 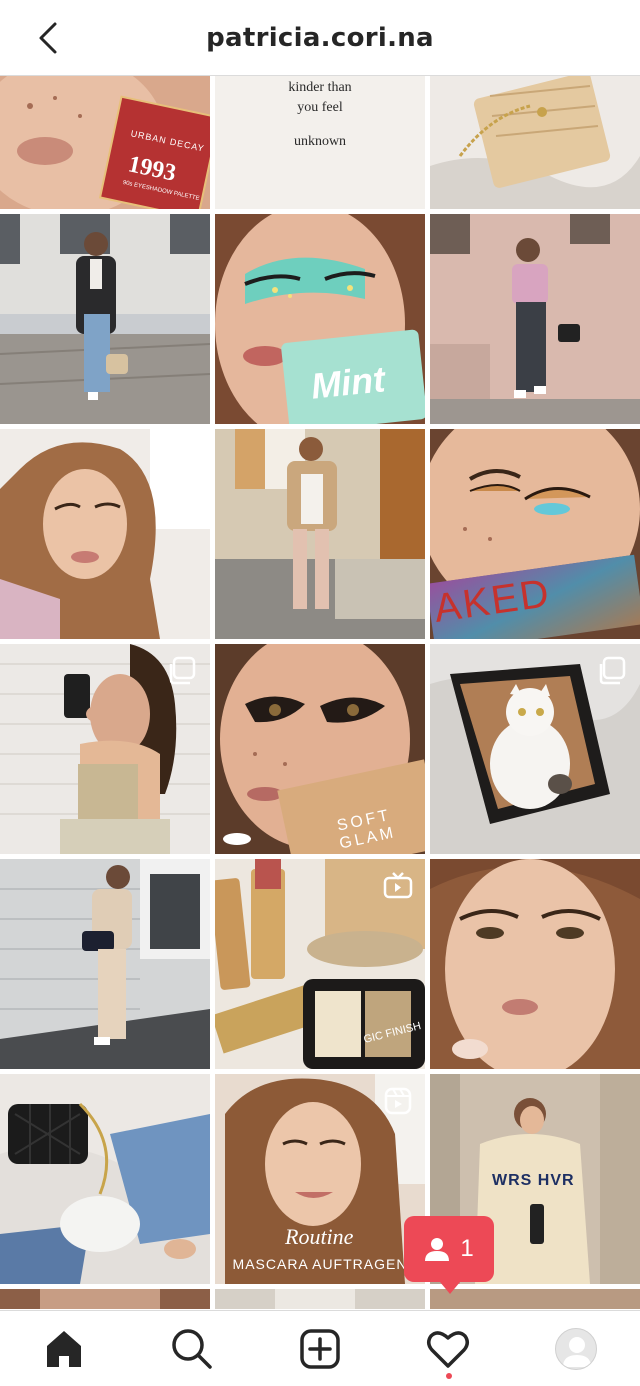 I want to click on mint-card-text: Mint, so click(x=348, y=382).